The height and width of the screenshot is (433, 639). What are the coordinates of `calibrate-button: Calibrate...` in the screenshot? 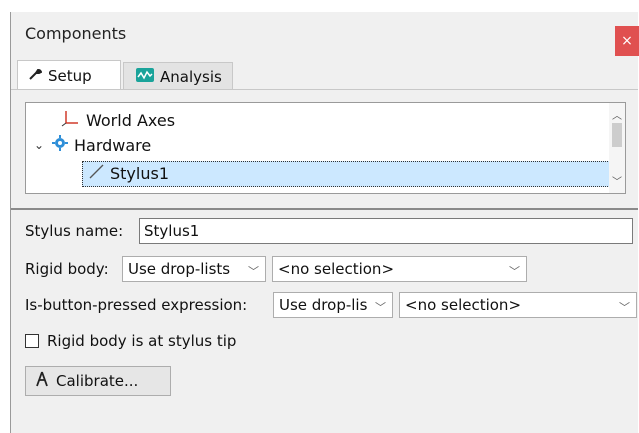 It's located at (98, 381).